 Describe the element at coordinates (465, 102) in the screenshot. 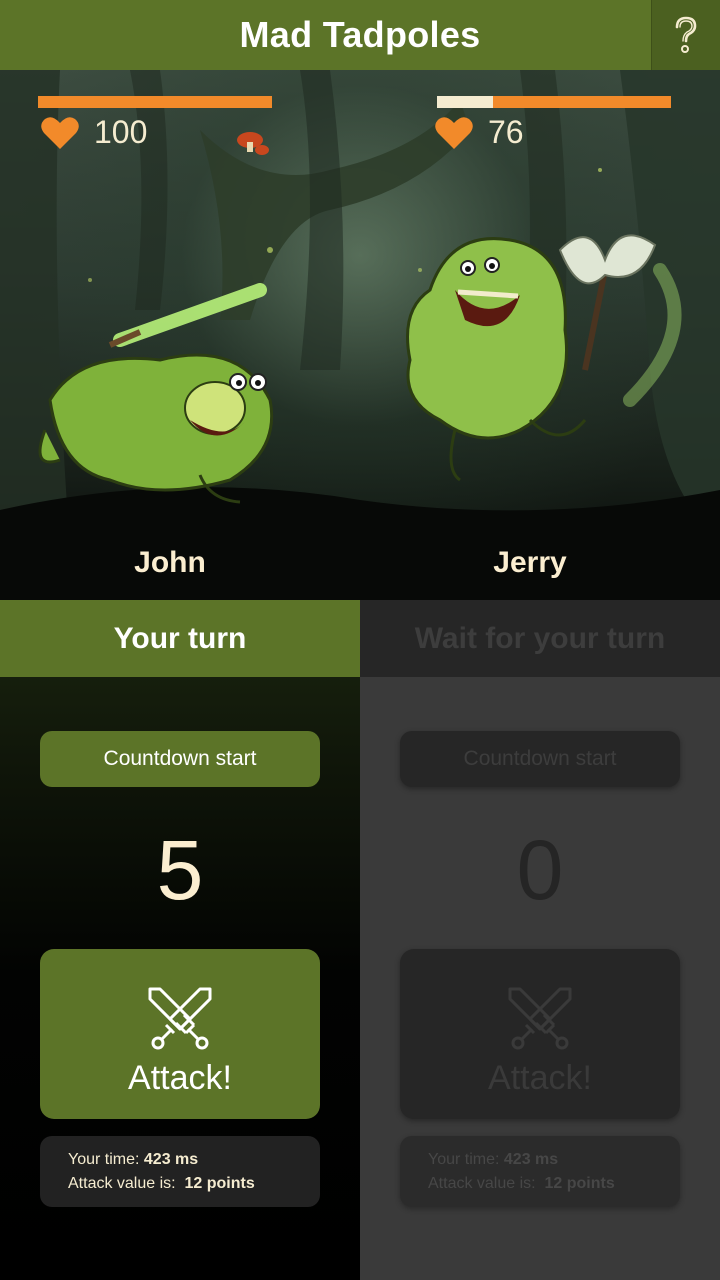

I see `jerry-health-lost` at that location.